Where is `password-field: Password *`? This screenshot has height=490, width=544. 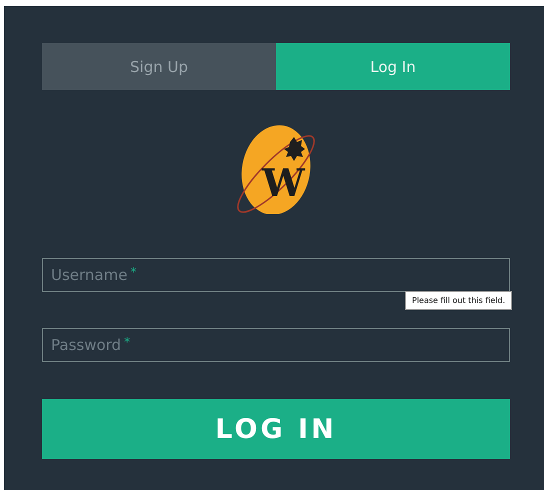
password-field: Password * is located at coordinates (276, 345).